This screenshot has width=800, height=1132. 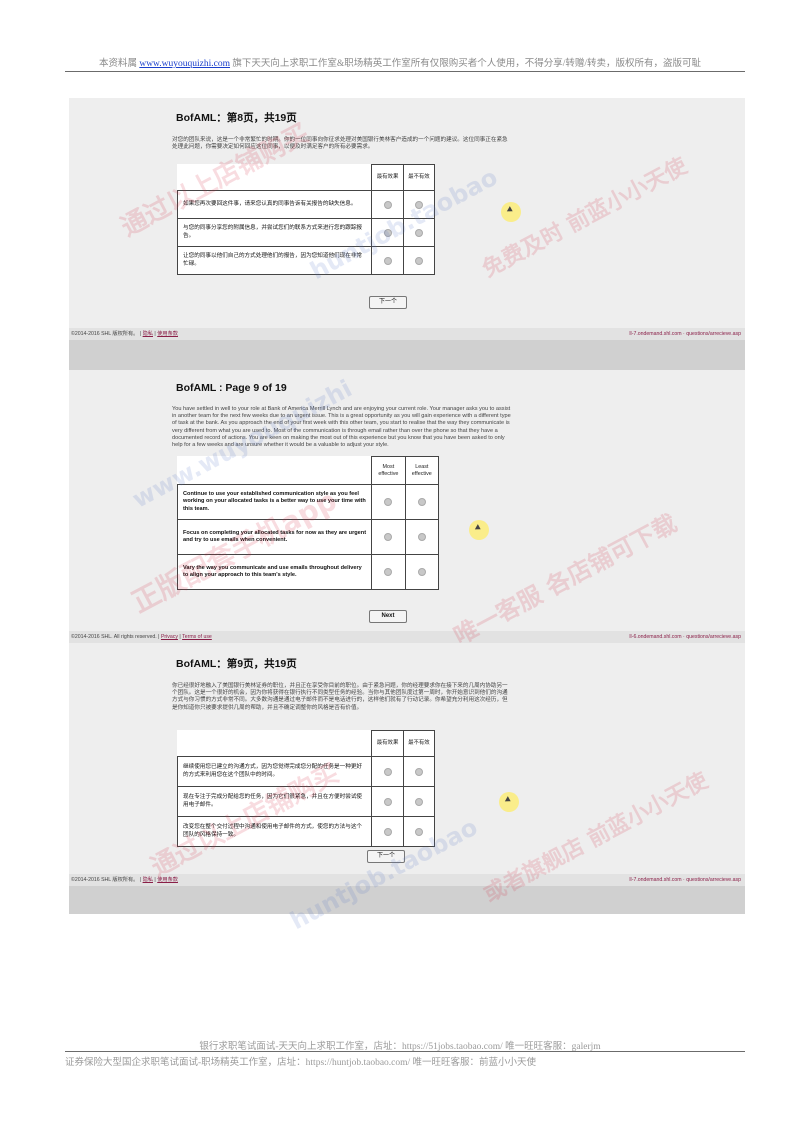 I want to click on privacy-link: Privacy, so click(x=169, y=637).